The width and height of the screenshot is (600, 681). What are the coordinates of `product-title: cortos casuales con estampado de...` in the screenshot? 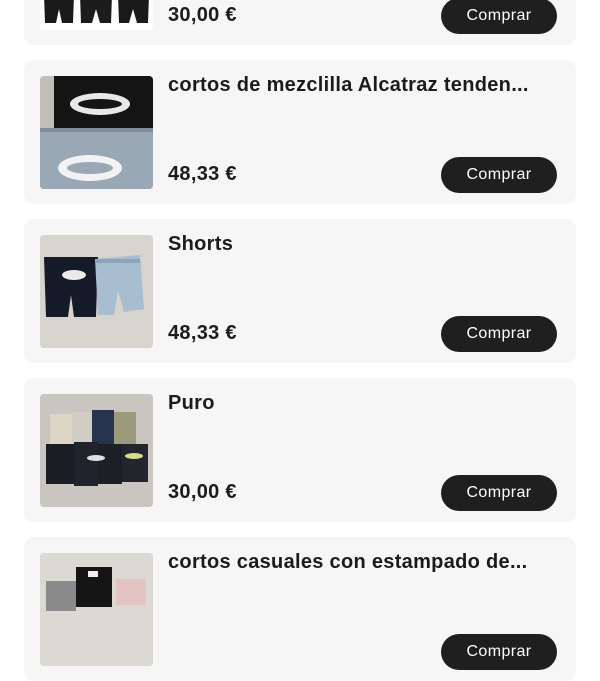 It's located at (363, 562).